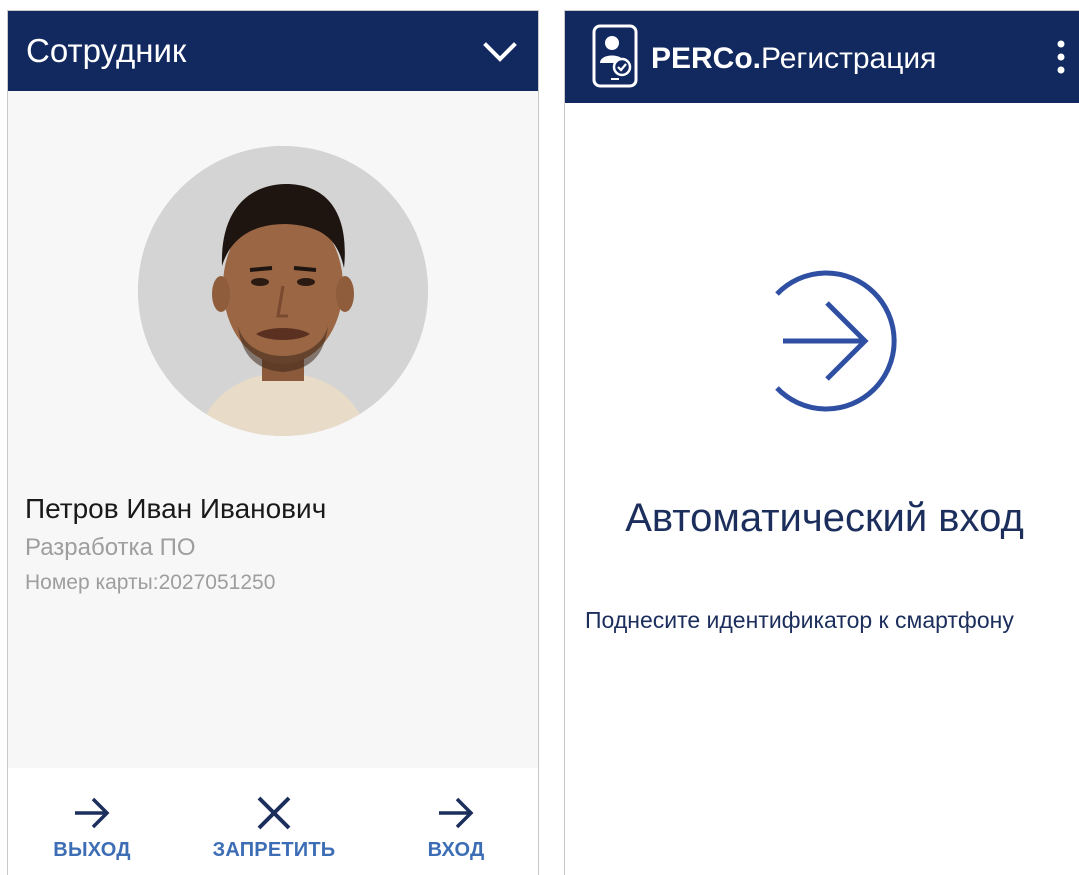 The height and width of the screenshot is (875, 1079). What do you see at coordinates (273, 51) in the screenshot?
I see `employee-app-bar: Сотрудник` at bounding box center [273, 51].